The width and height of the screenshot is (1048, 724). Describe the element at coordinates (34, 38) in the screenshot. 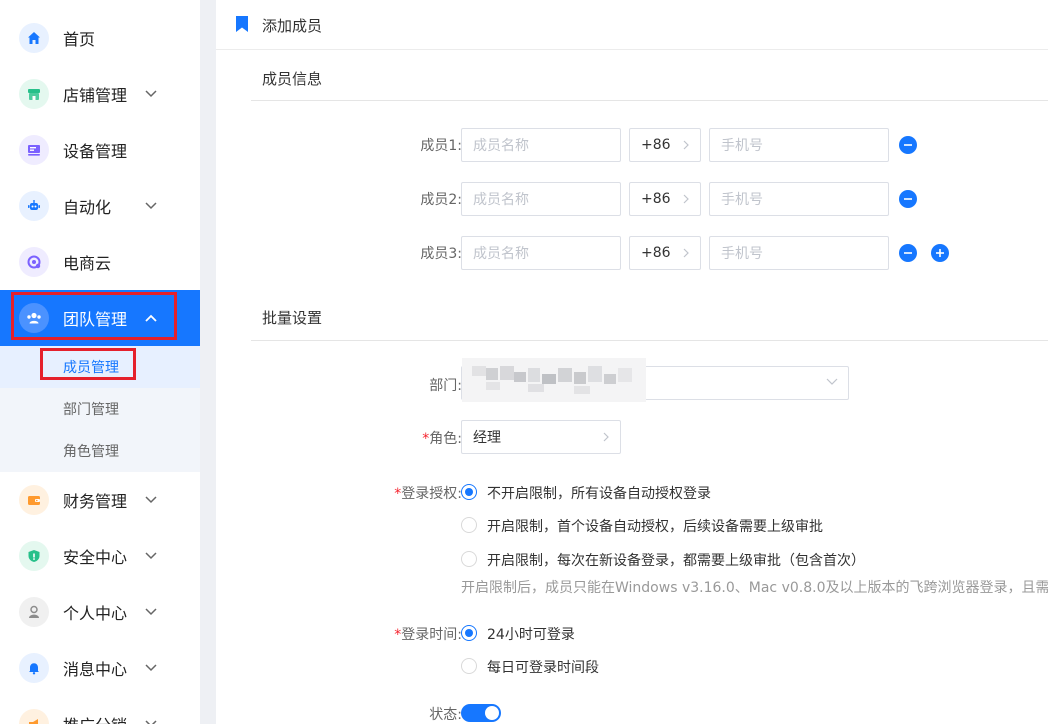

I see `home-icon` at that location.